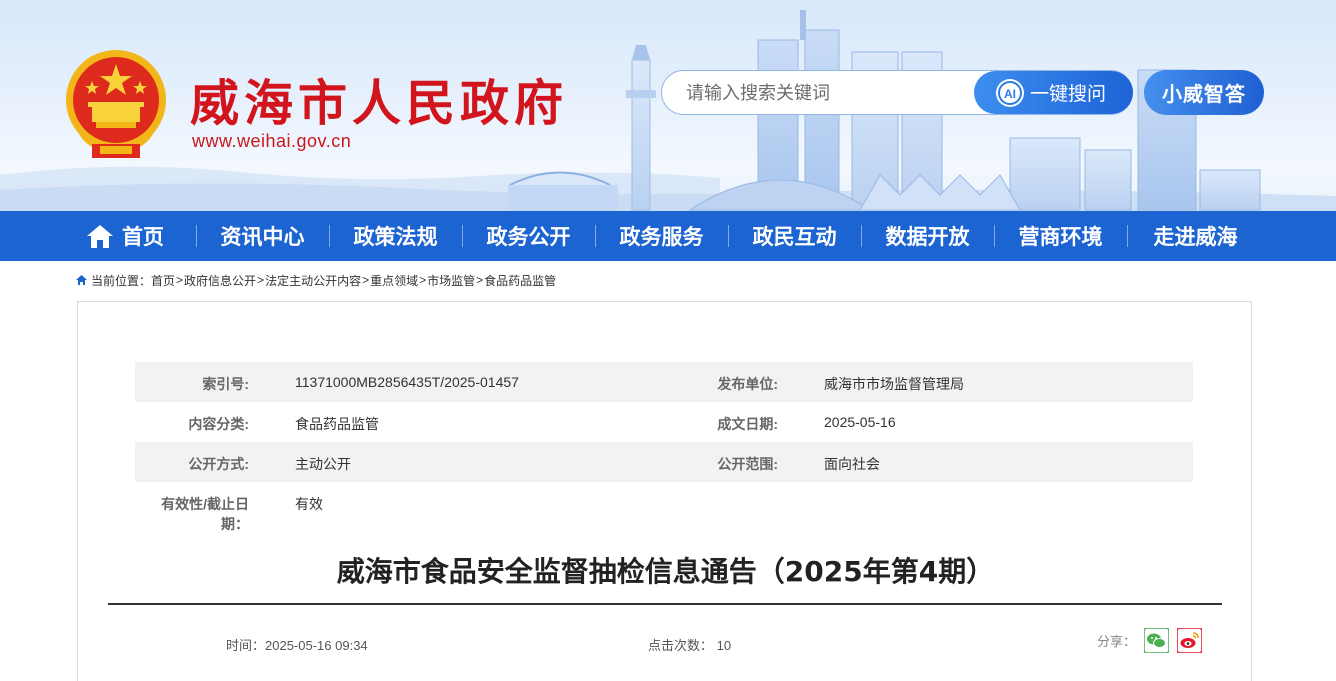 The width and height of the screenshot is (1336, 681). I want to click on search-input, so click(826, 93).